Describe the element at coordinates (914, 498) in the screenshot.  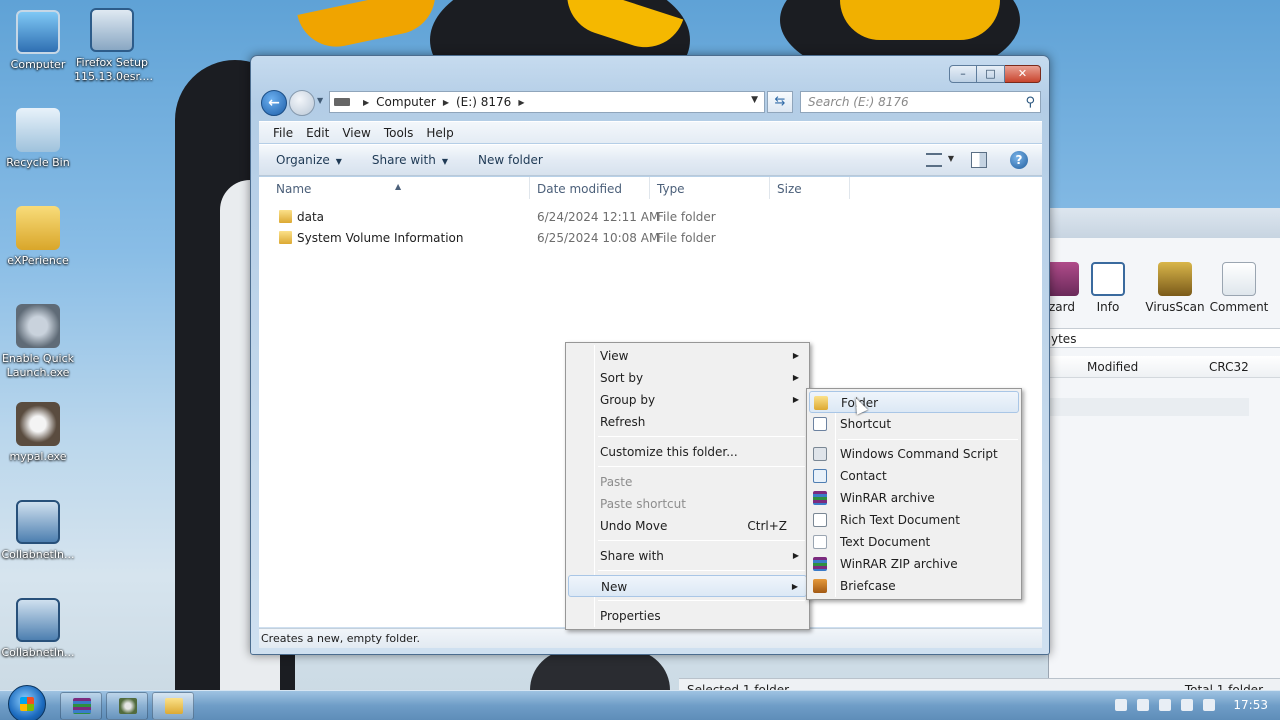
I see `submenu-item-winrar-archive: WinRAR archive` at that location.